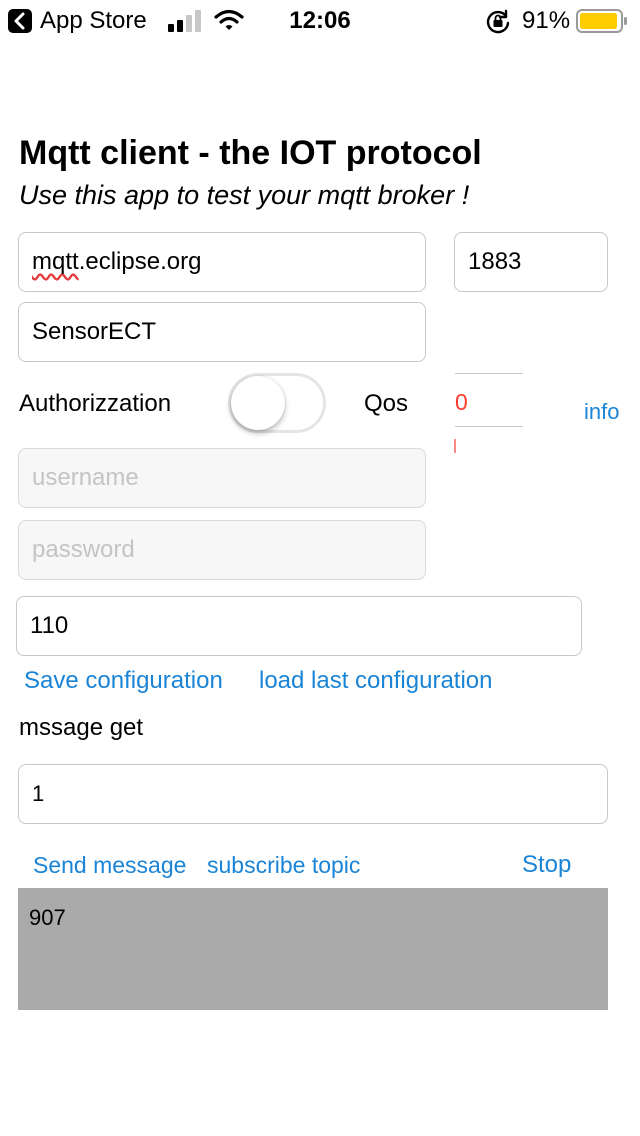 This screenshot has height=1136, width=640. I want to click on username-placeholder: username, so click(85, 477).